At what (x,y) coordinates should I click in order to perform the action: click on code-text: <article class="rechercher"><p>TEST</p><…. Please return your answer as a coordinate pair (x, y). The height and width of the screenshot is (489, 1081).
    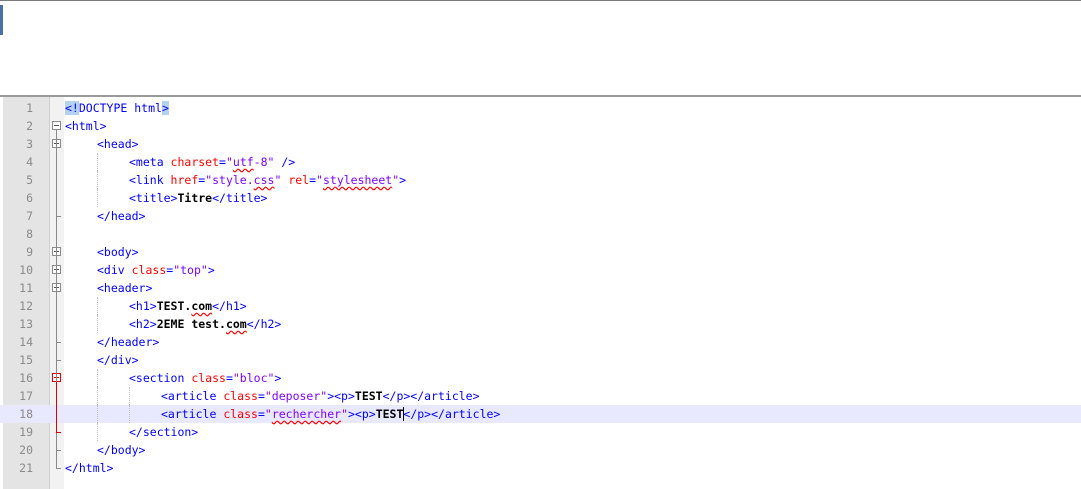
    Looking at the image, I should click on (330, 414).